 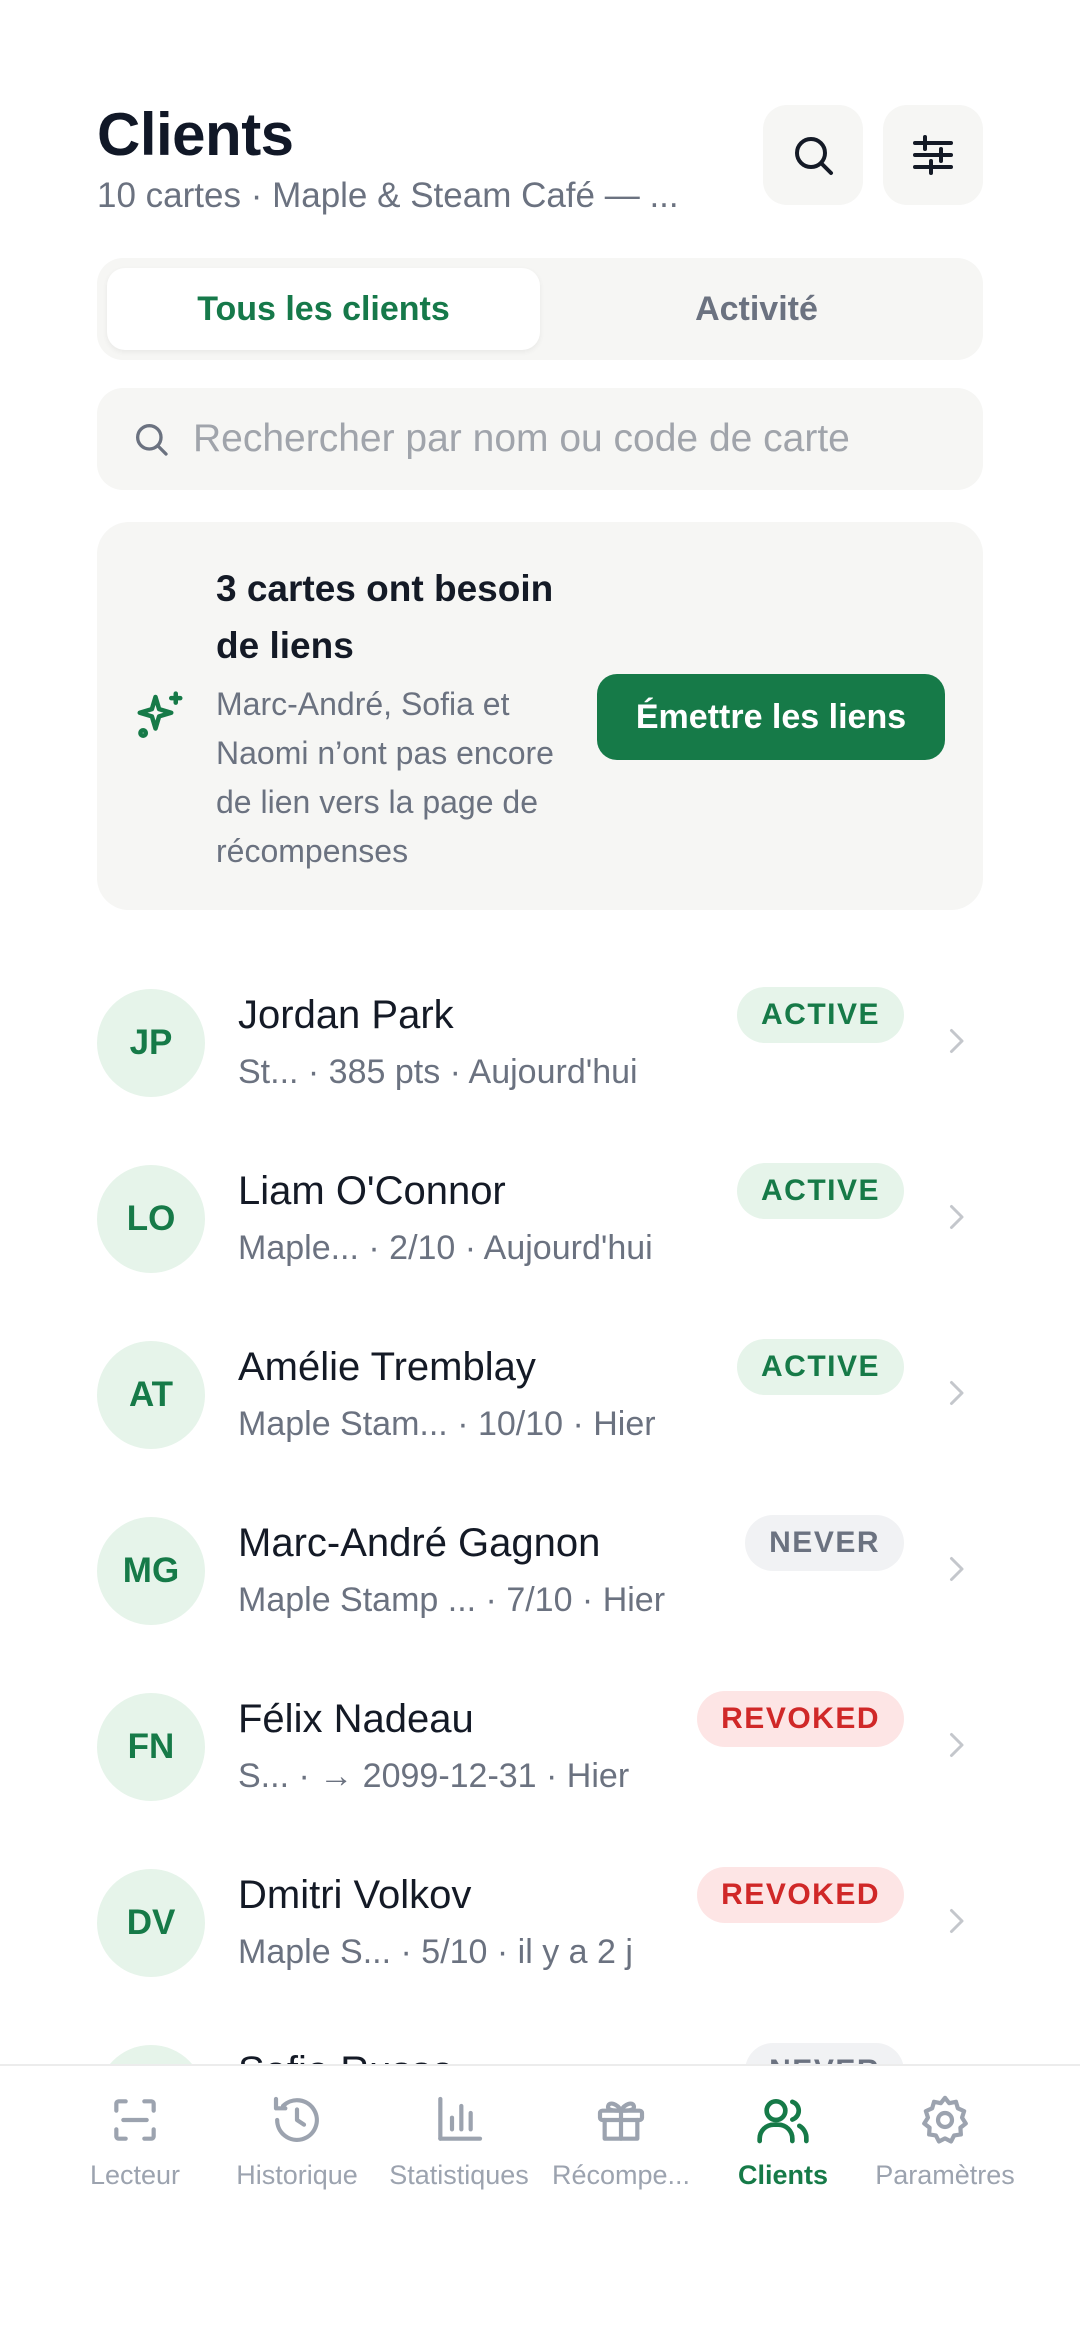 I want to click on tab-statistics: Statistiques, so click(x=459, y=2141).